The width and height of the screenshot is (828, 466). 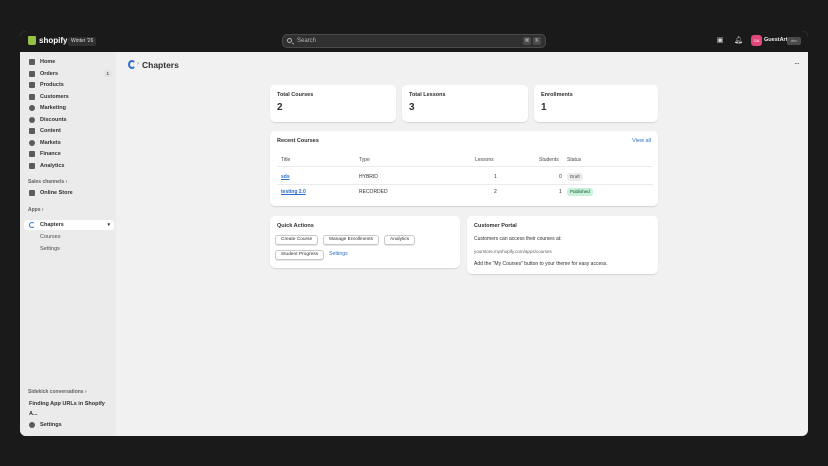 I want to click on logo-text: shopify, so click(x=53, y=40).